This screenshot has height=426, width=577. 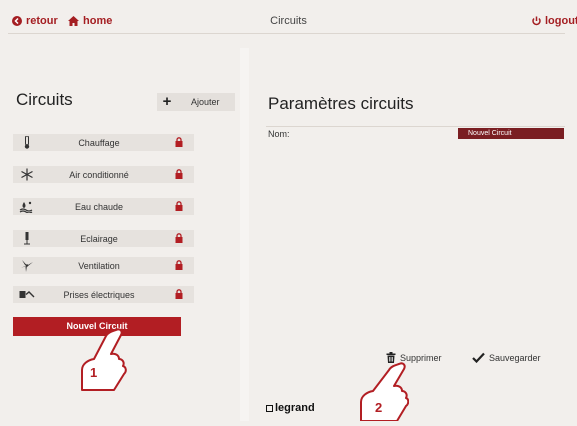 I want to click on page-header-title: Circuits, so click(x=288, y=21).